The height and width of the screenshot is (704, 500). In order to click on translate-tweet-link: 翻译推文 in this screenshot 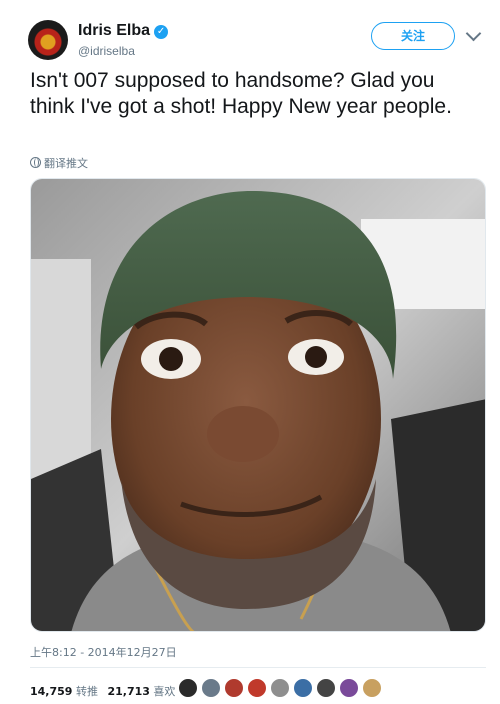, I will do `click(59, 163)`.